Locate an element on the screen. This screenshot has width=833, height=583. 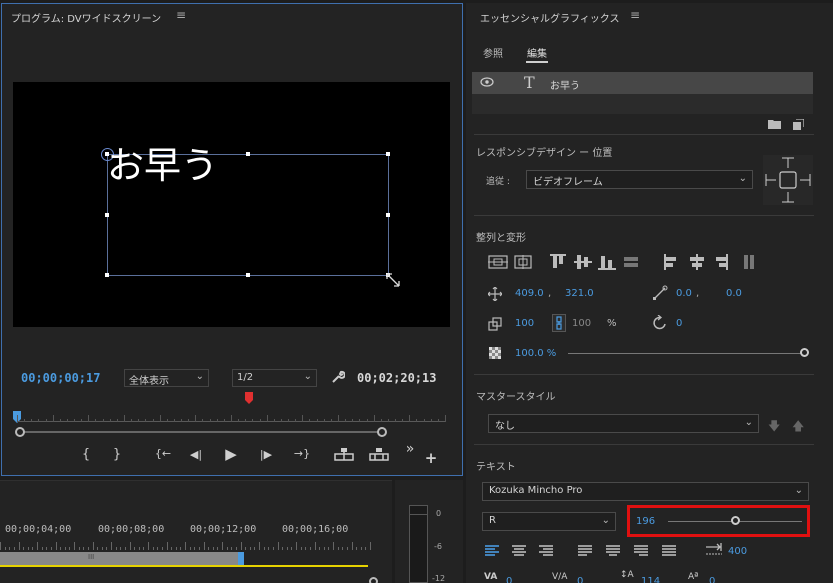
tracking-icon: V/A is located at coordinates (559, 577).